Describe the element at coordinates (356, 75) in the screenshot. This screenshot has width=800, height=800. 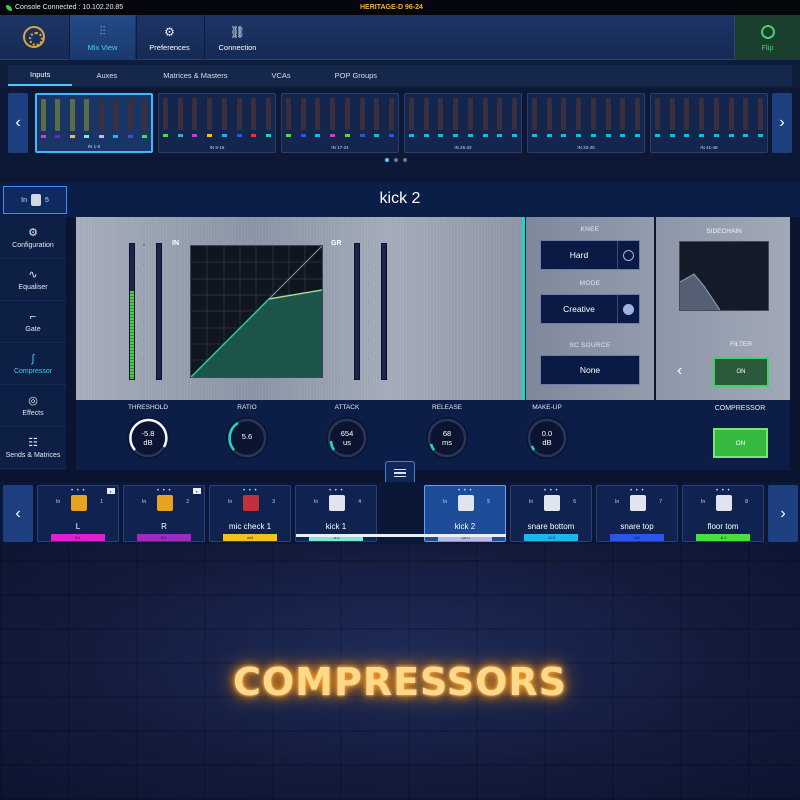
I see `tab-pop-groups: POP Groups` at that location.